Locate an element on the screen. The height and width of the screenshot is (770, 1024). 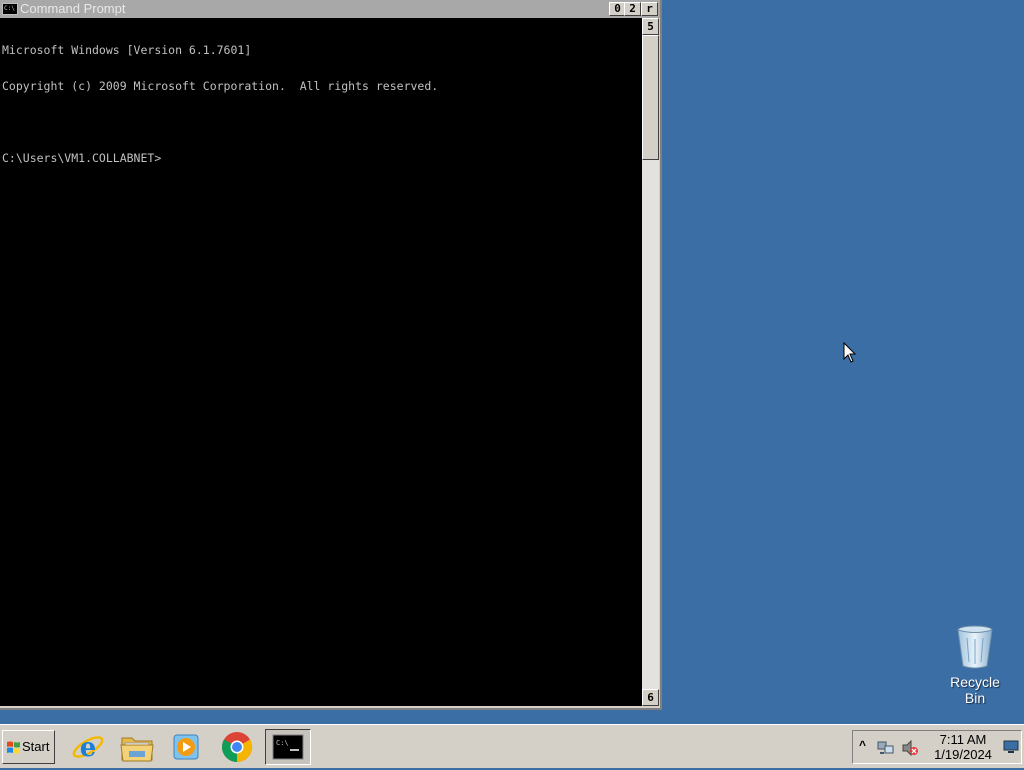
start-label: Start is located at coordinates (36, 746).